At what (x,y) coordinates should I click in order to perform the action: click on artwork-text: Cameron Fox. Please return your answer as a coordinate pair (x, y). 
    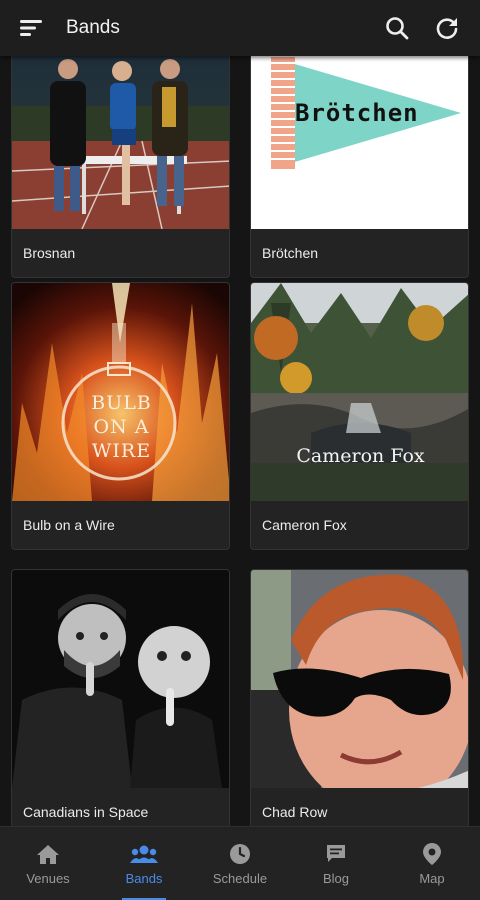
    Looking at the image, I should click on (360, 456).